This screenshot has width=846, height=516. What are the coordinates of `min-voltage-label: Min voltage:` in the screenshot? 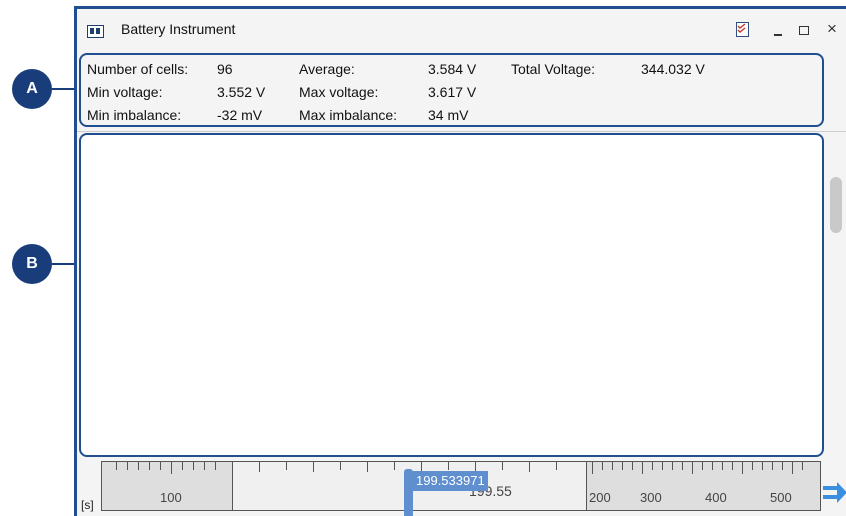 It's located at (125, 92).